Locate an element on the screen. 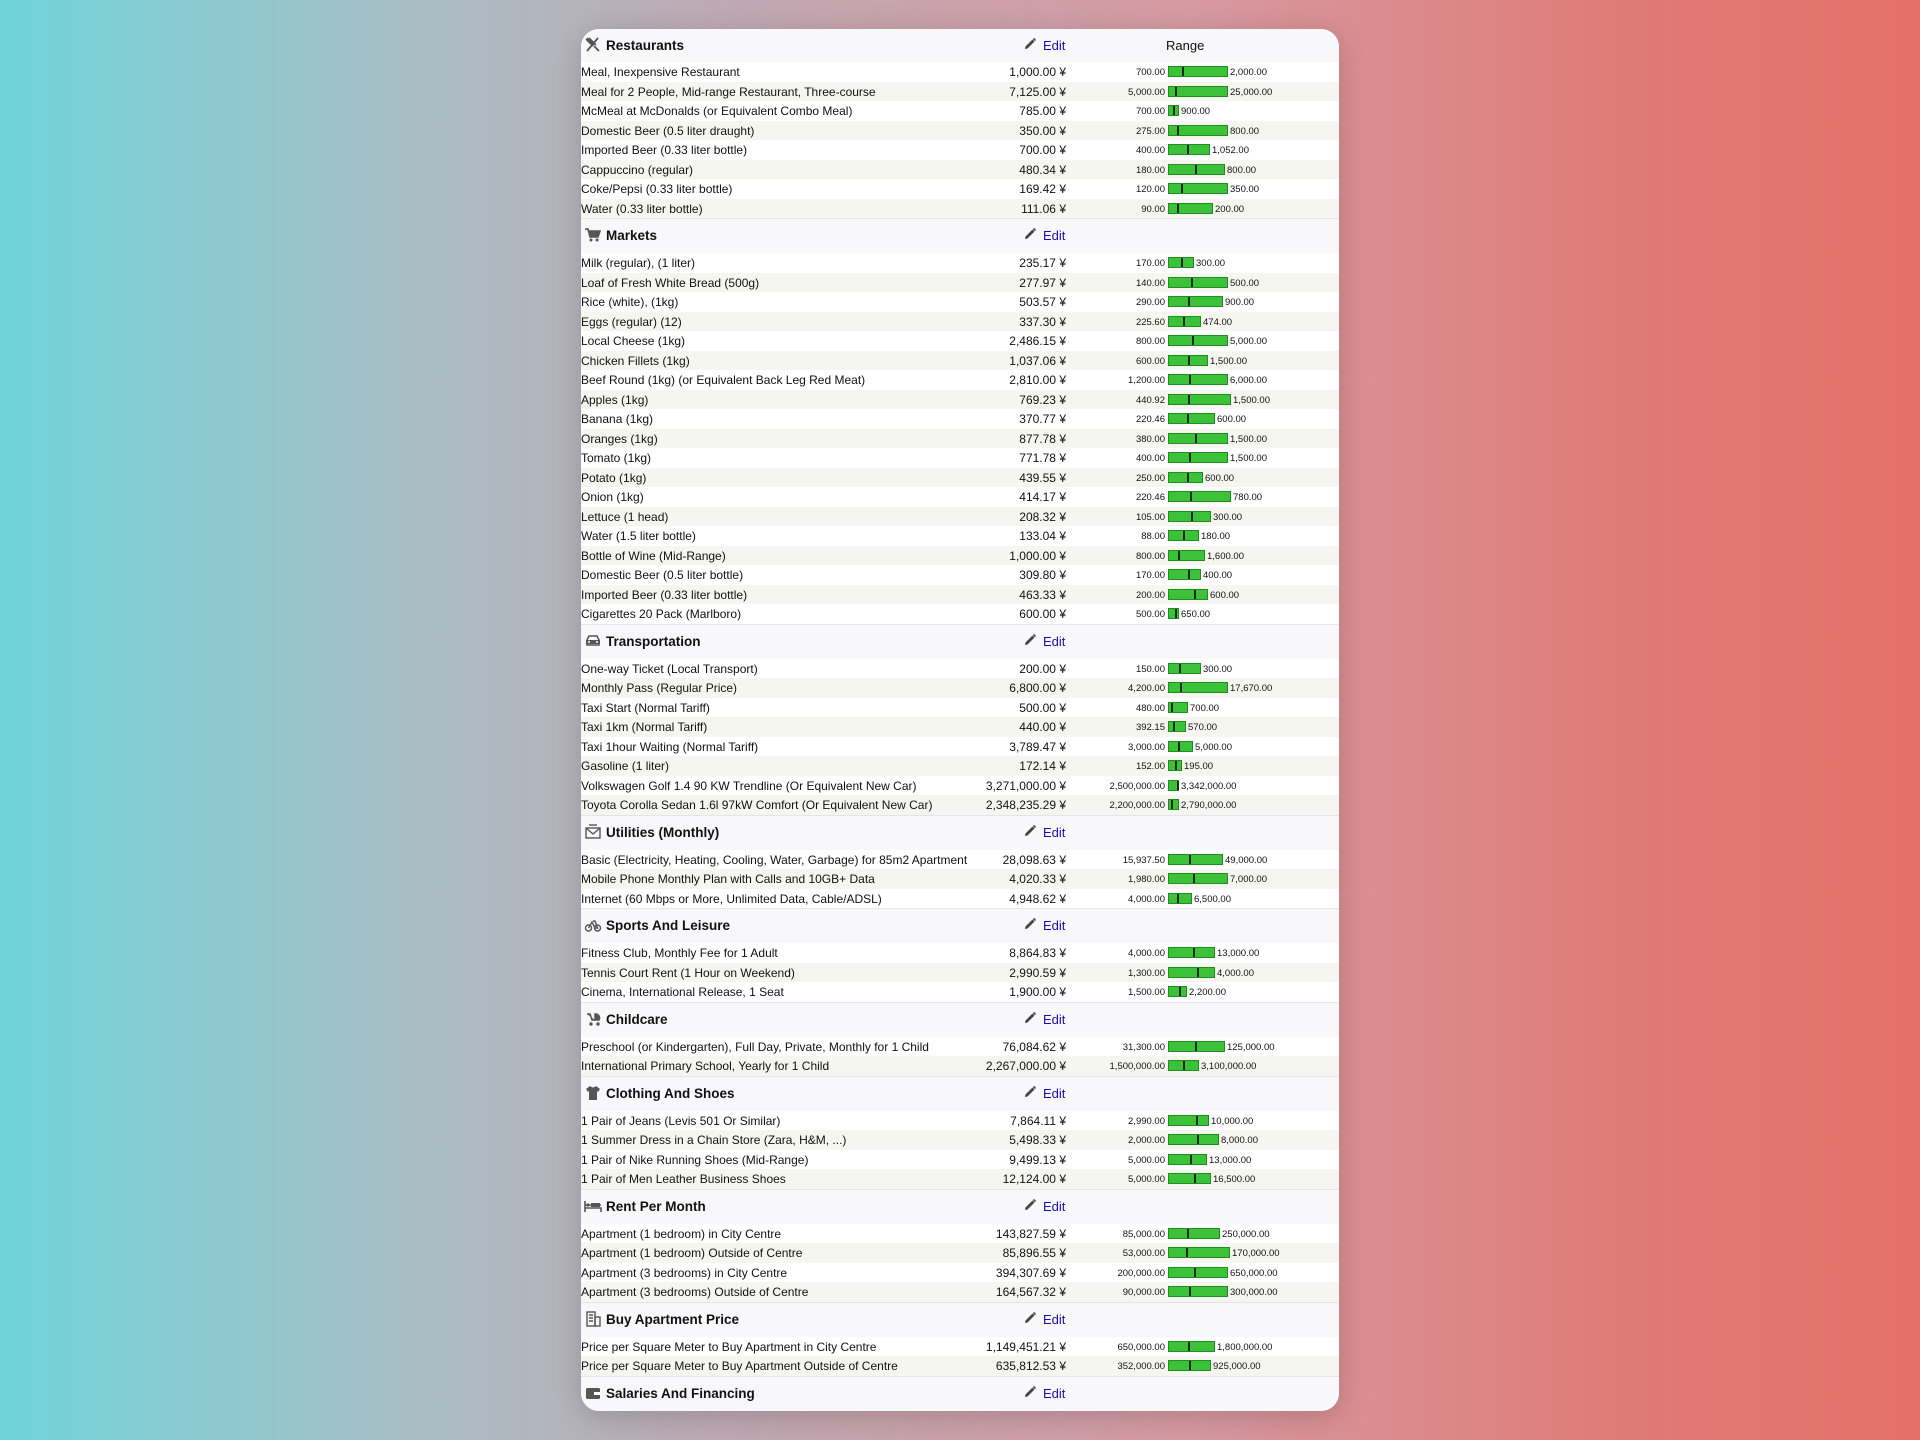 The height and width of the screenshot is (1440, 1920). item-price: 500.00 ¥ is located at coordinates (1042, 707).